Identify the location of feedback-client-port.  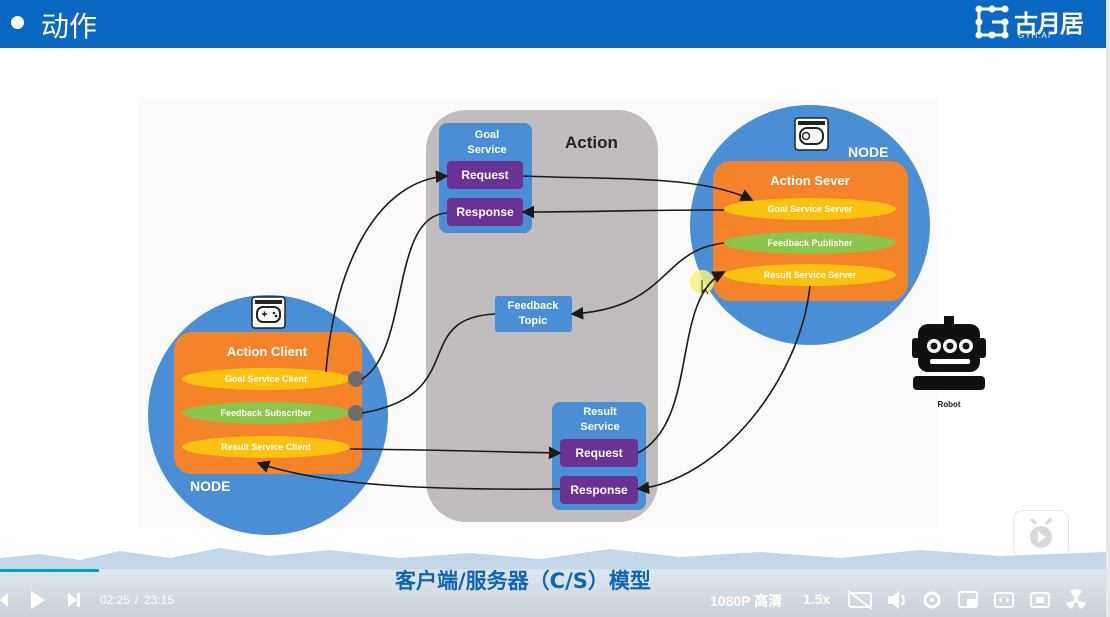
(356, 413).